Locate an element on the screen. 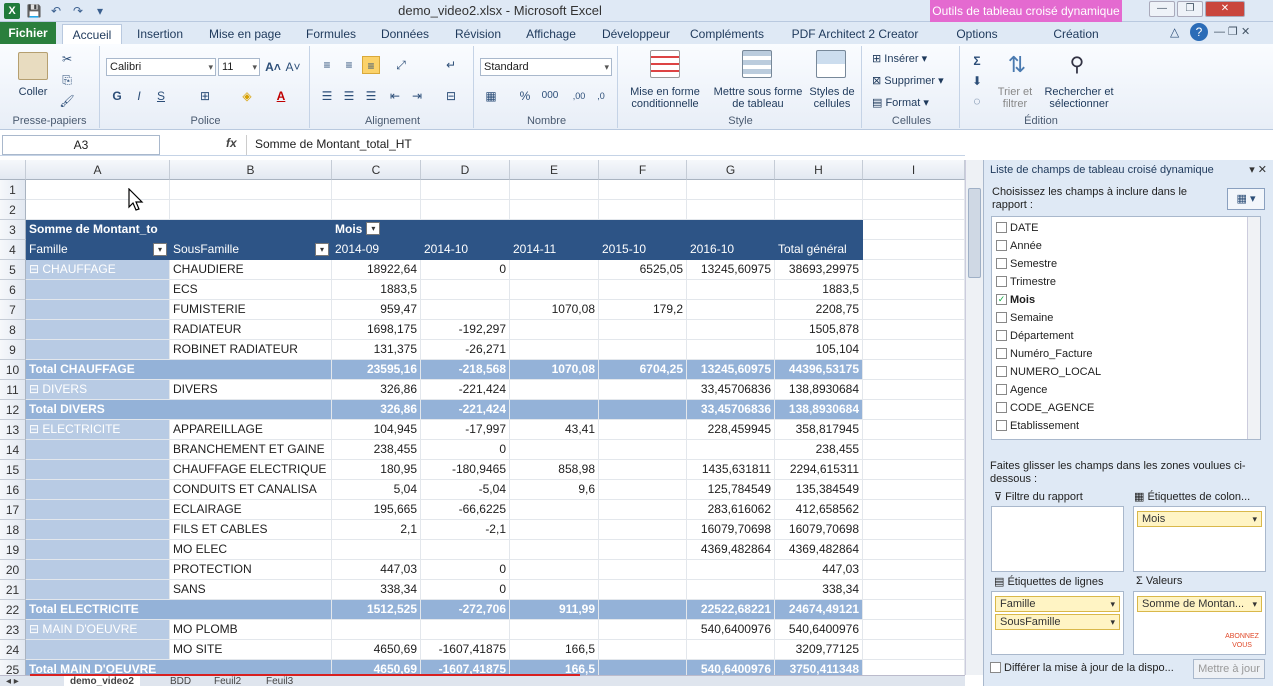 This screenshot has width=1273, height=687. underline-button: S is located at coordinates (161, 96).